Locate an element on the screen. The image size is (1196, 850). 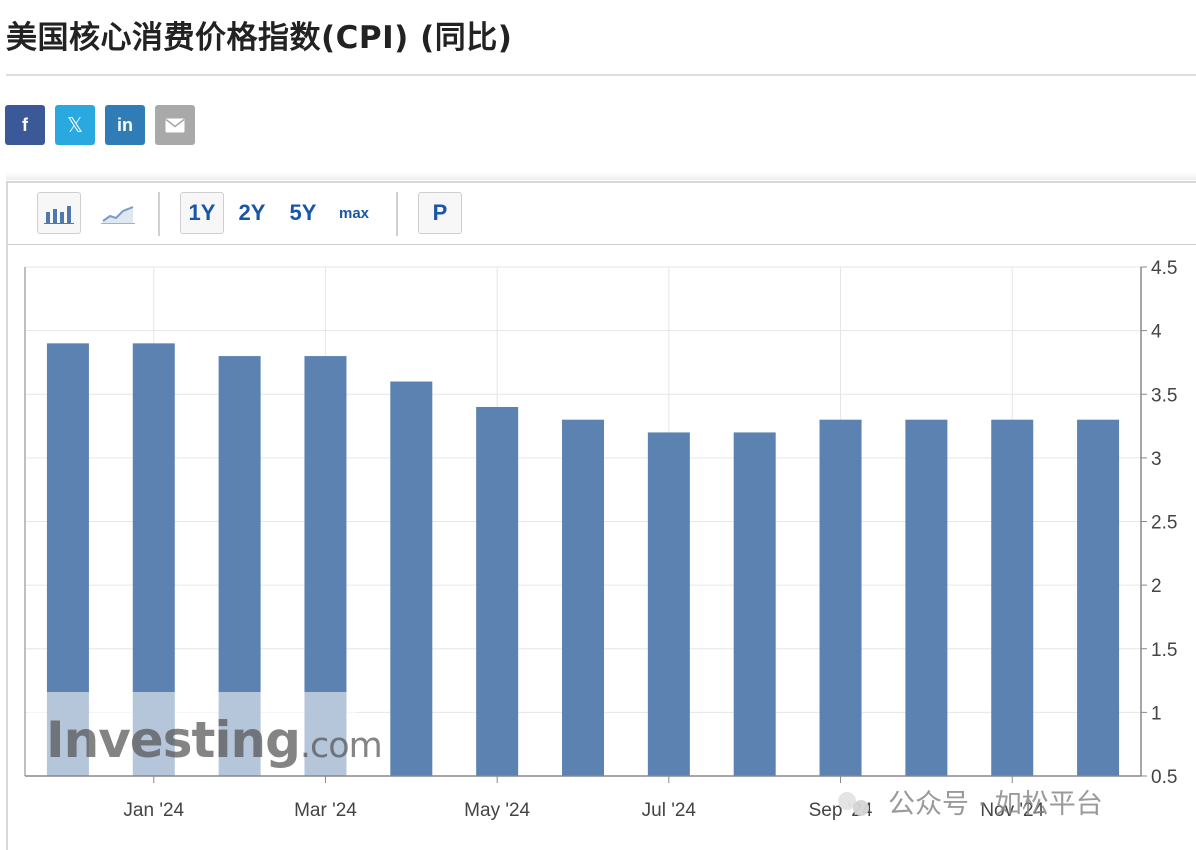
title-divider is located at coordinates (601, 75).